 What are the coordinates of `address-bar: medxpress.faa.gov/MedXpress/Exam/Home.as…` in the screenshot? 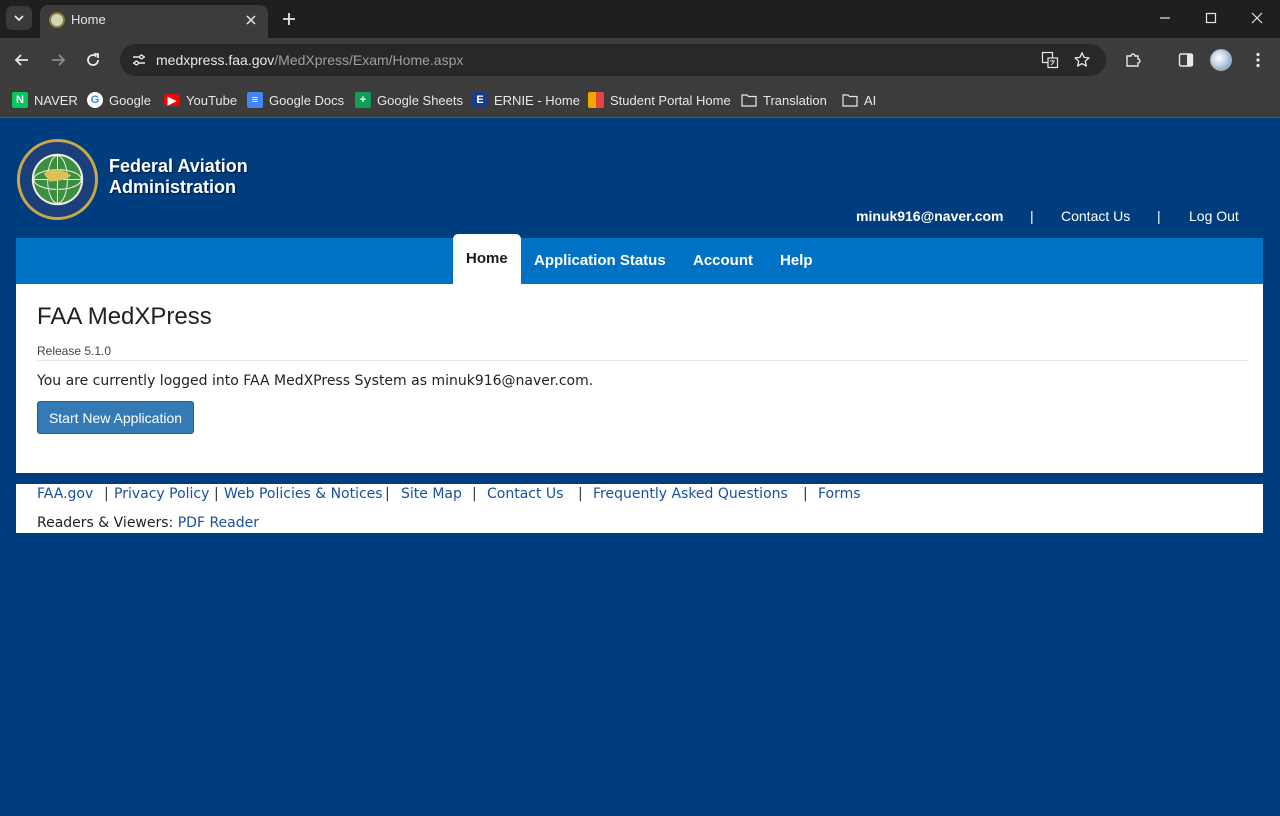 It's located at (613, 60).